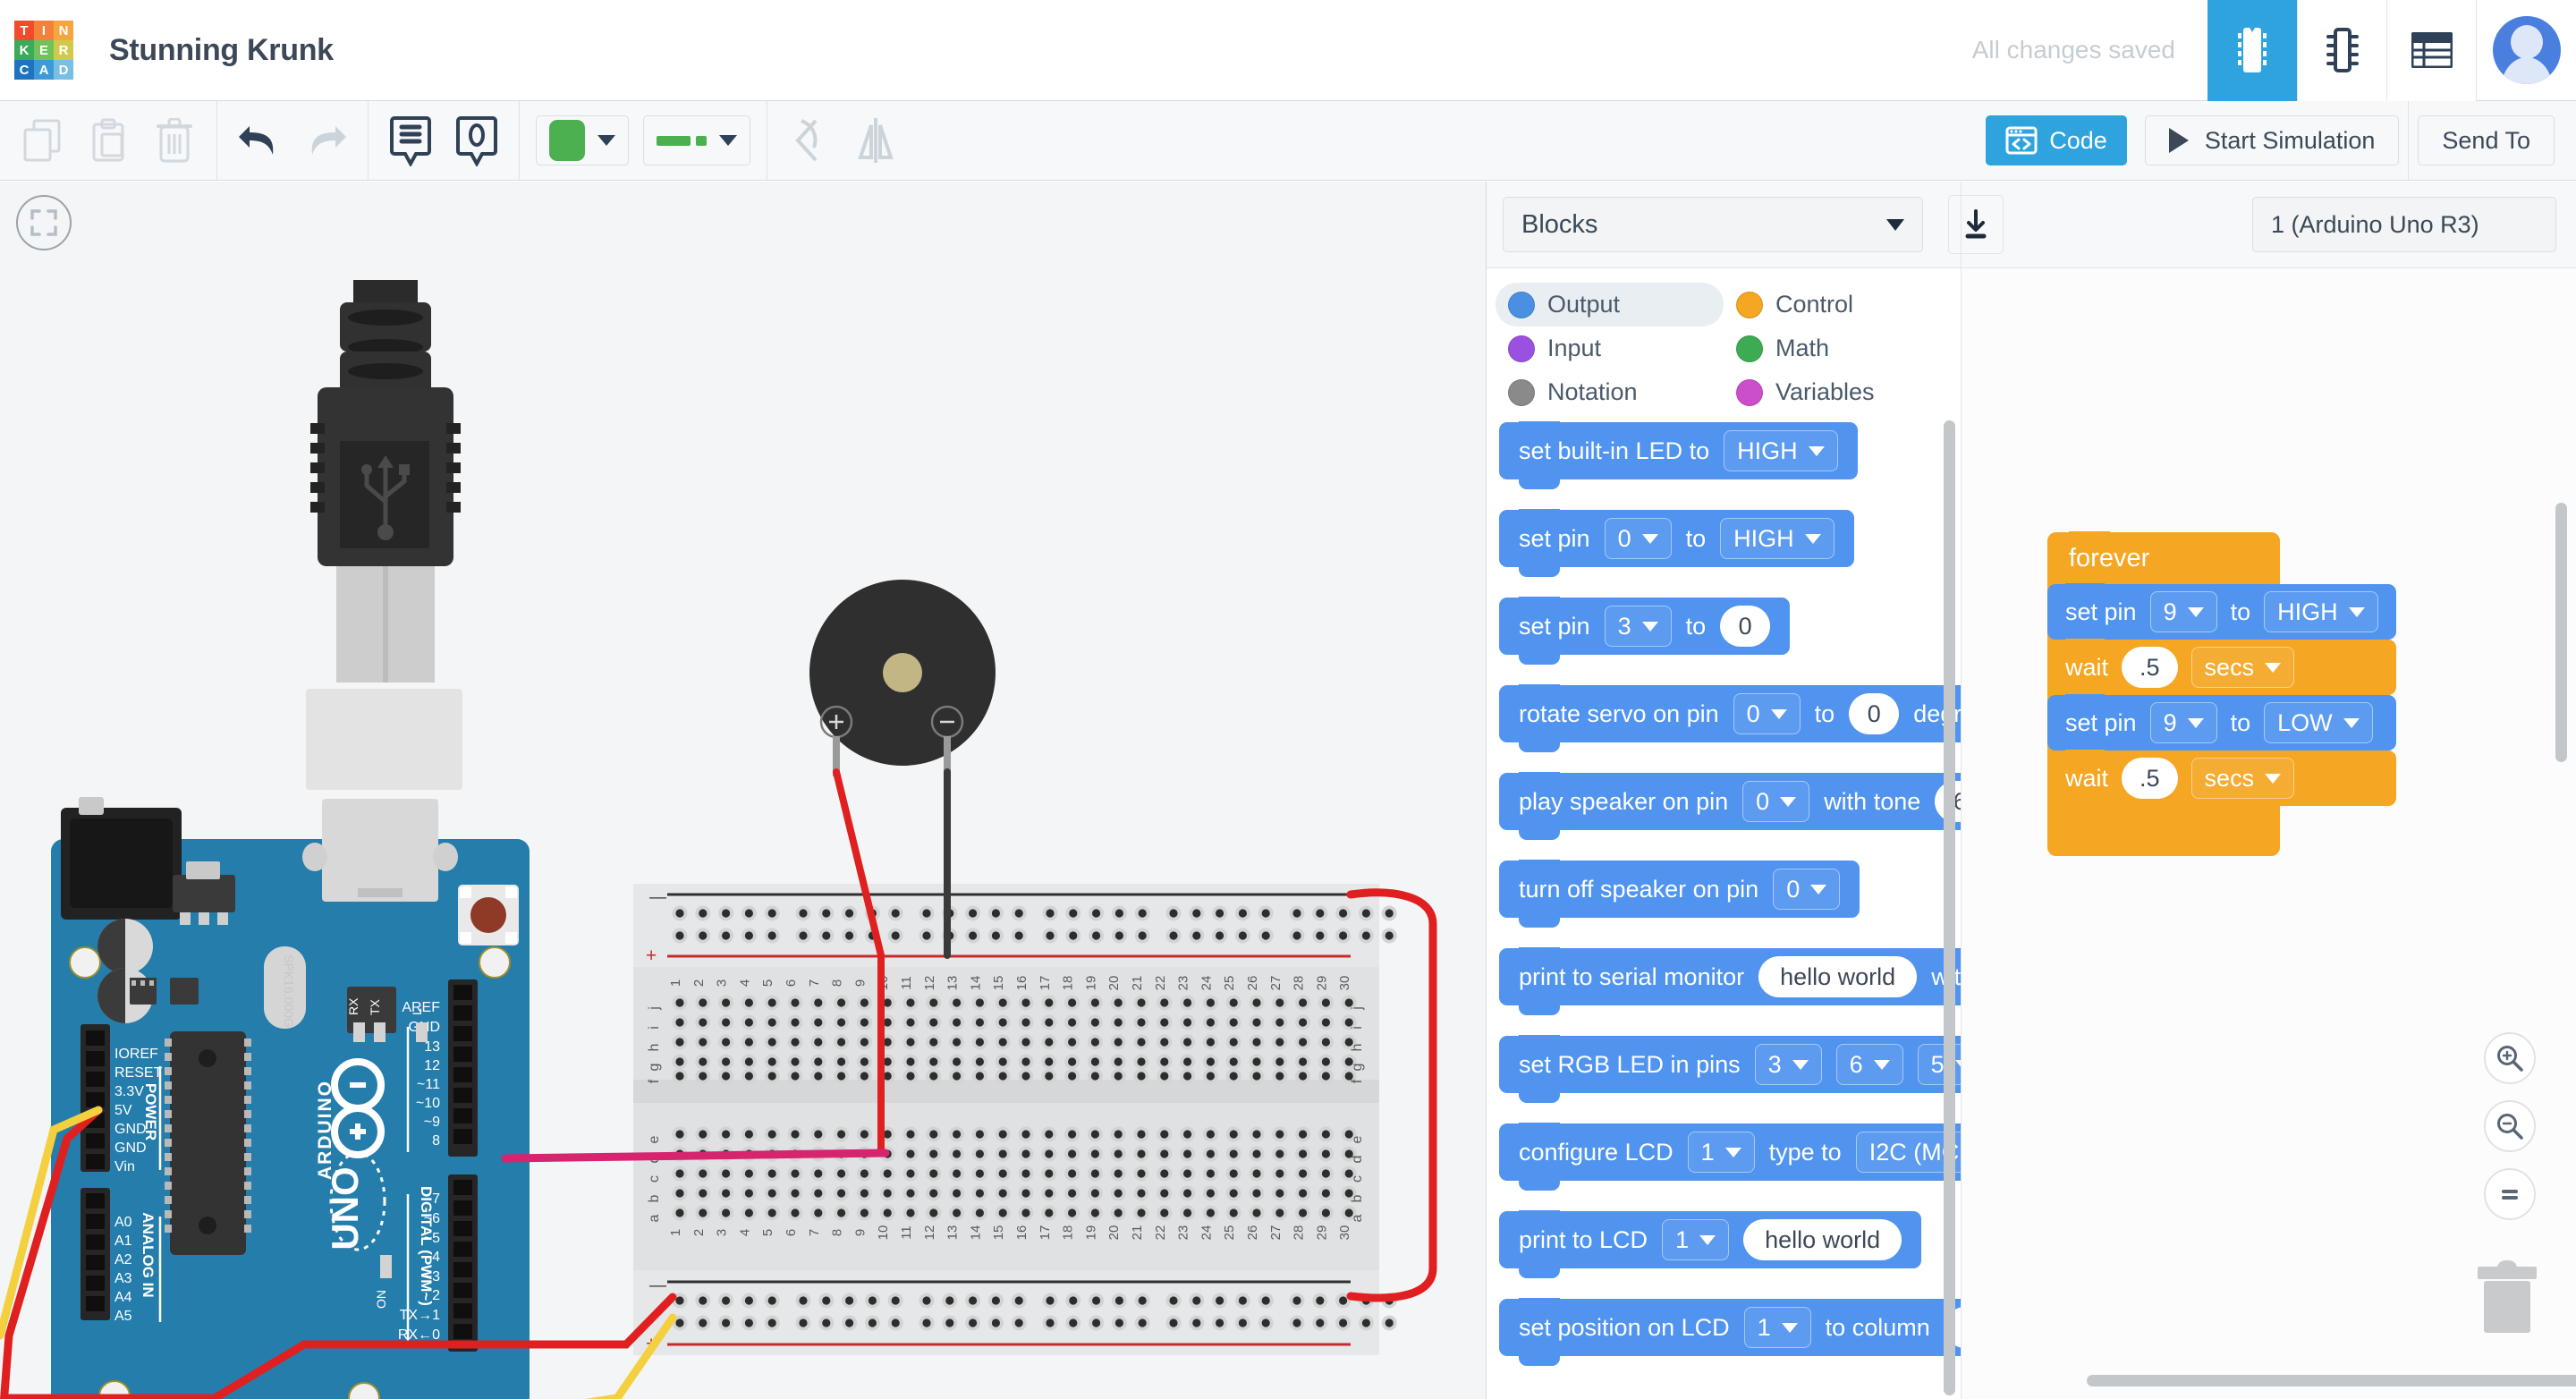  Describe the element at coordinates (1645, 631) in the screenshot. I see `palette-block: set pin 3 to 0` at that location.